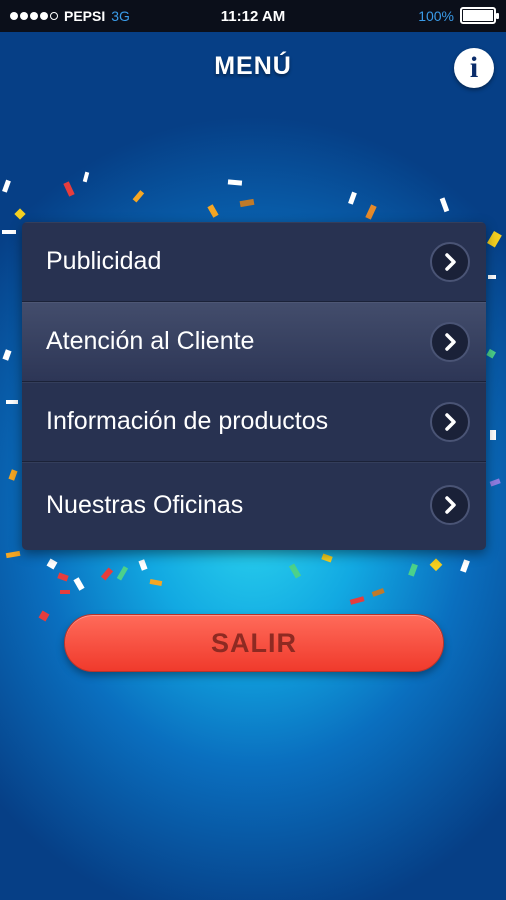 The width and height of the screenshot is (506, 900). Describe the element at coordinates (104, 261) in the screenshot. I see `menu-item-label: Publicidad` at that location.